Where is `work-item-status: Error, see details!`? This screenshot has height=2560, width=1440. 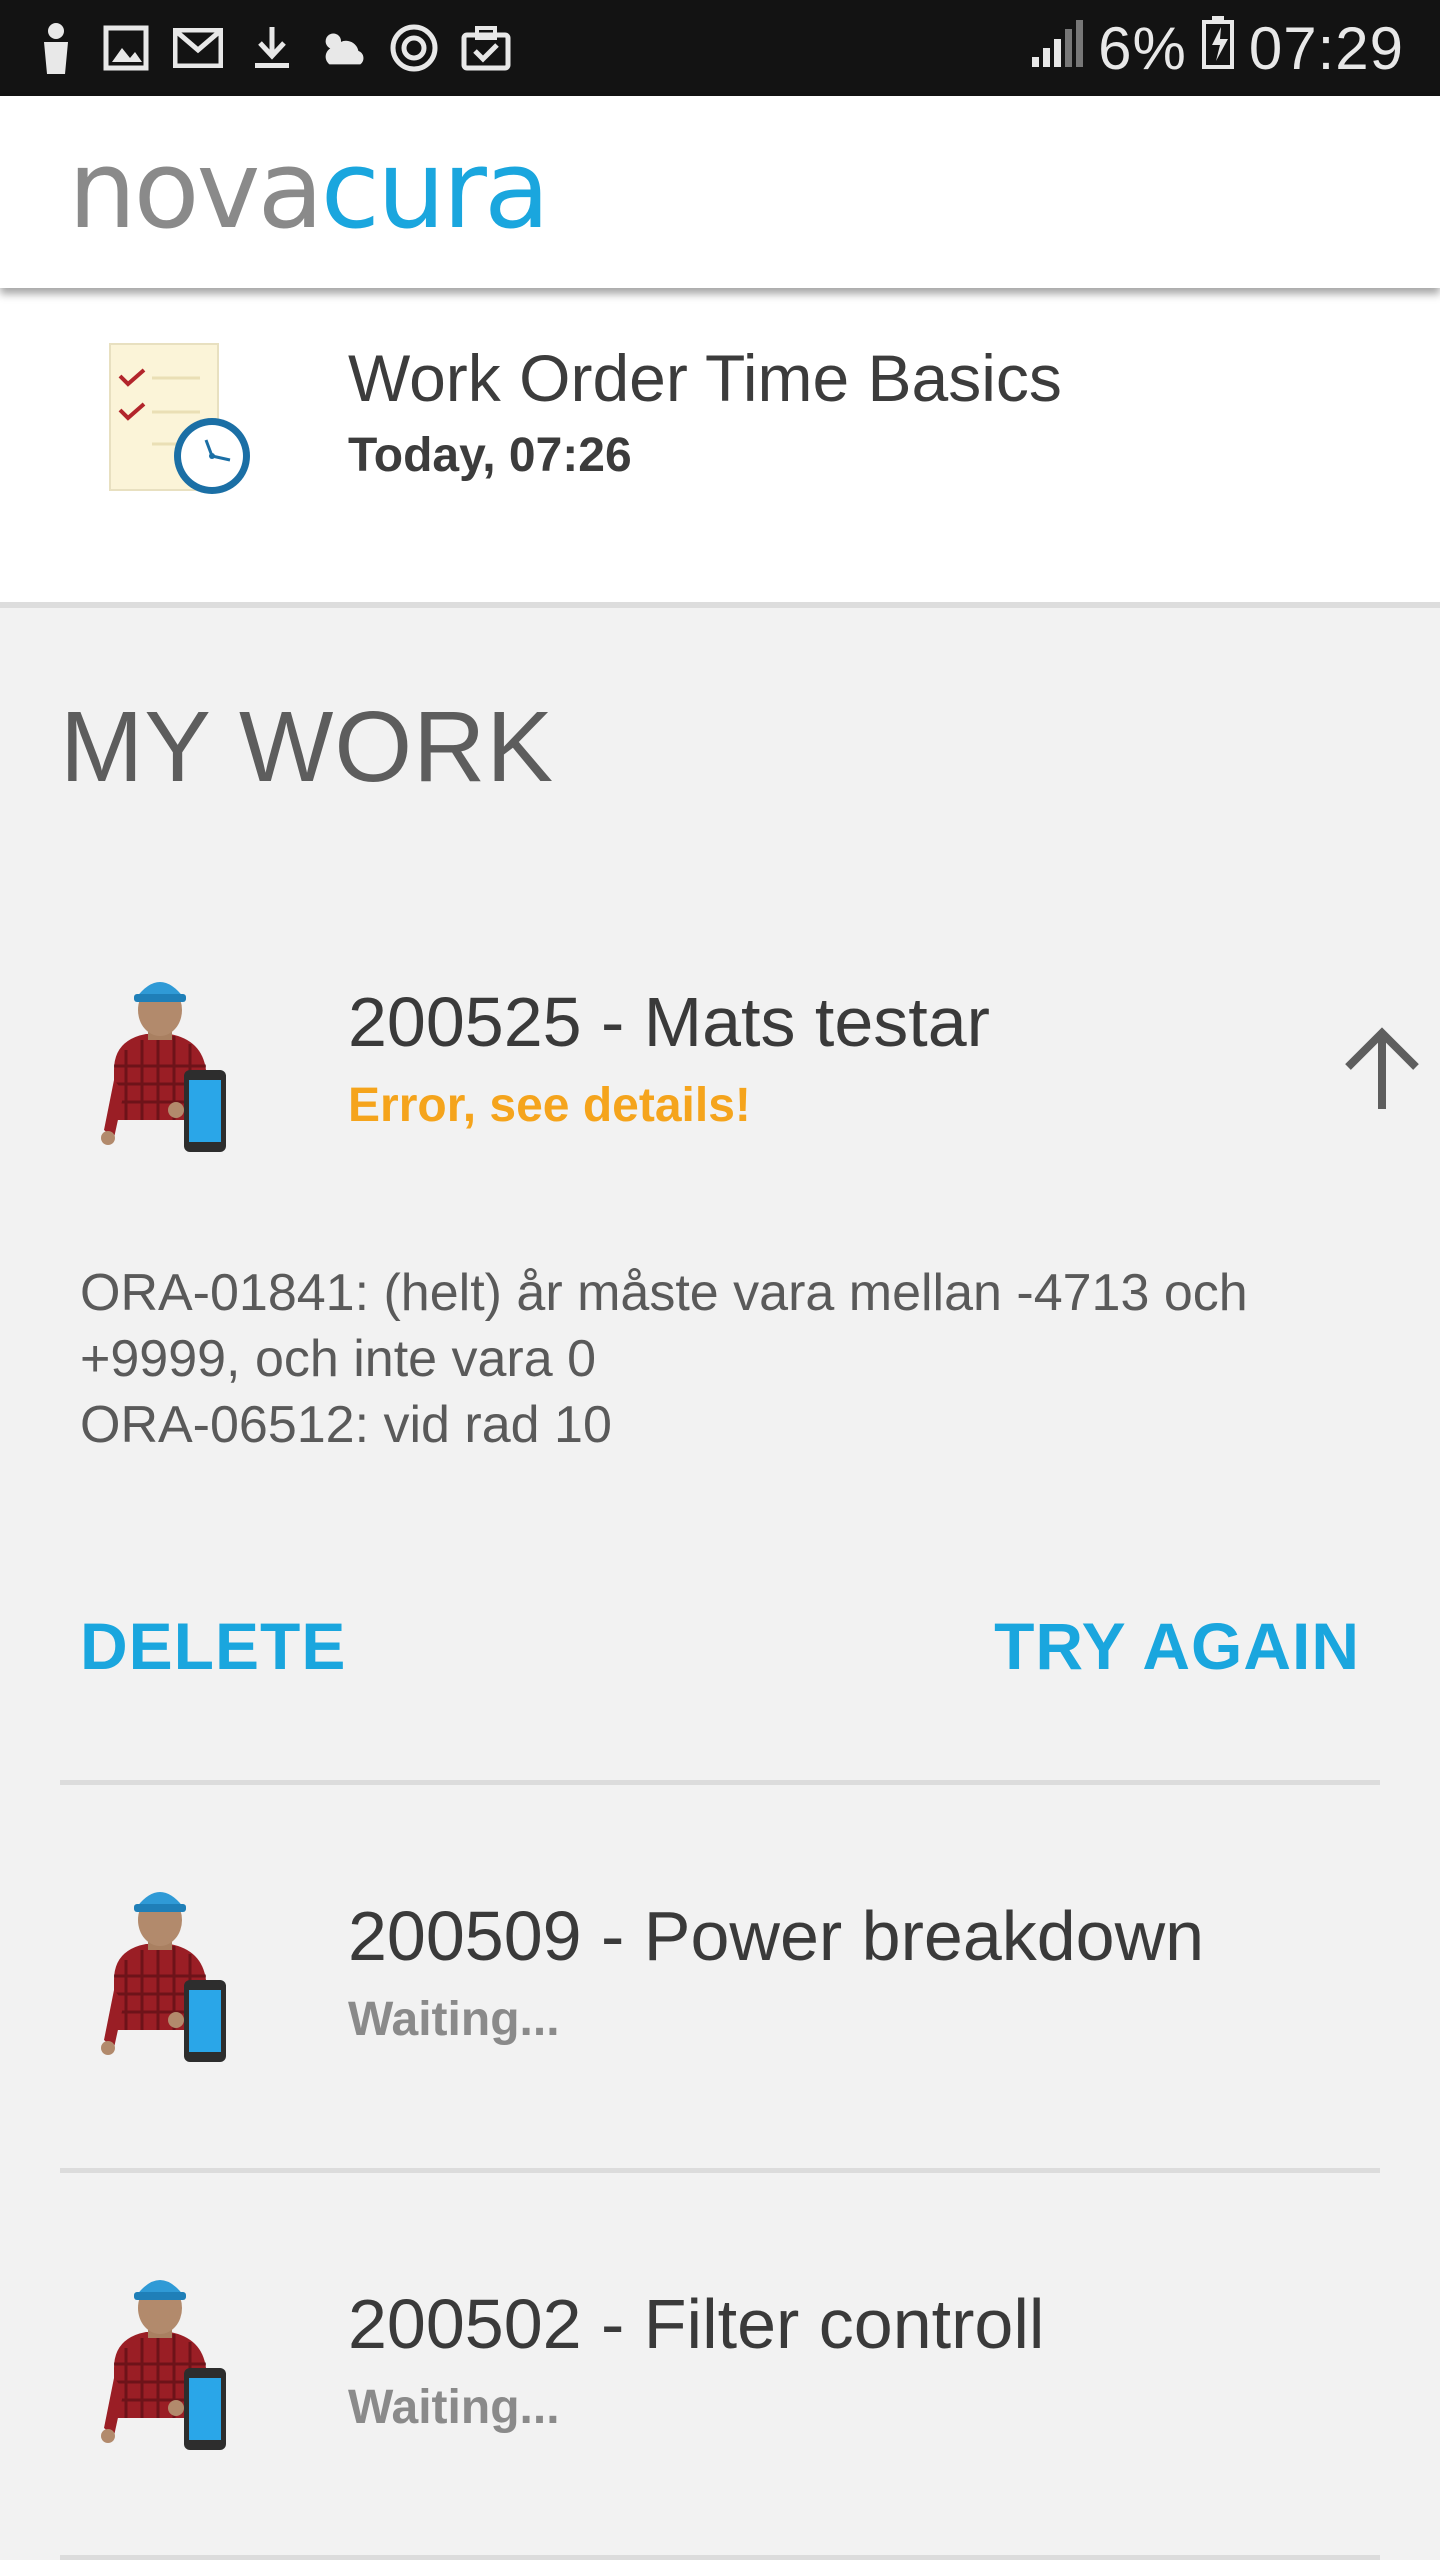
work-item-status: Error, see details! is located at coordinates (549, 1105).